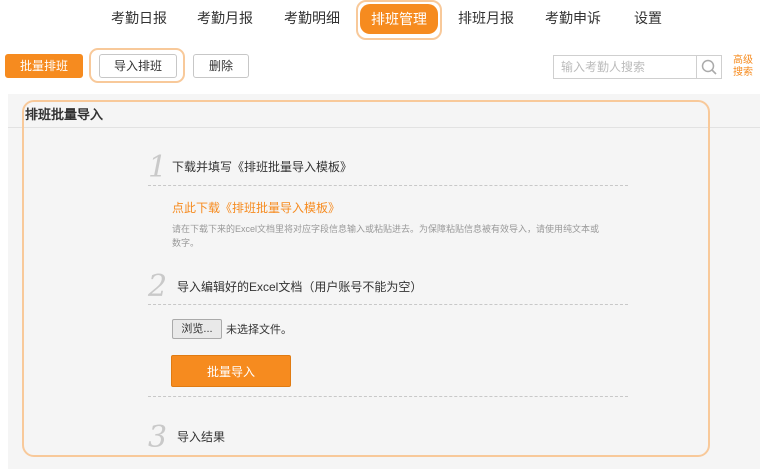 This screenshot has width=762, height=469. I want to click on file-status: 未选择文件。, so click(259, 330).